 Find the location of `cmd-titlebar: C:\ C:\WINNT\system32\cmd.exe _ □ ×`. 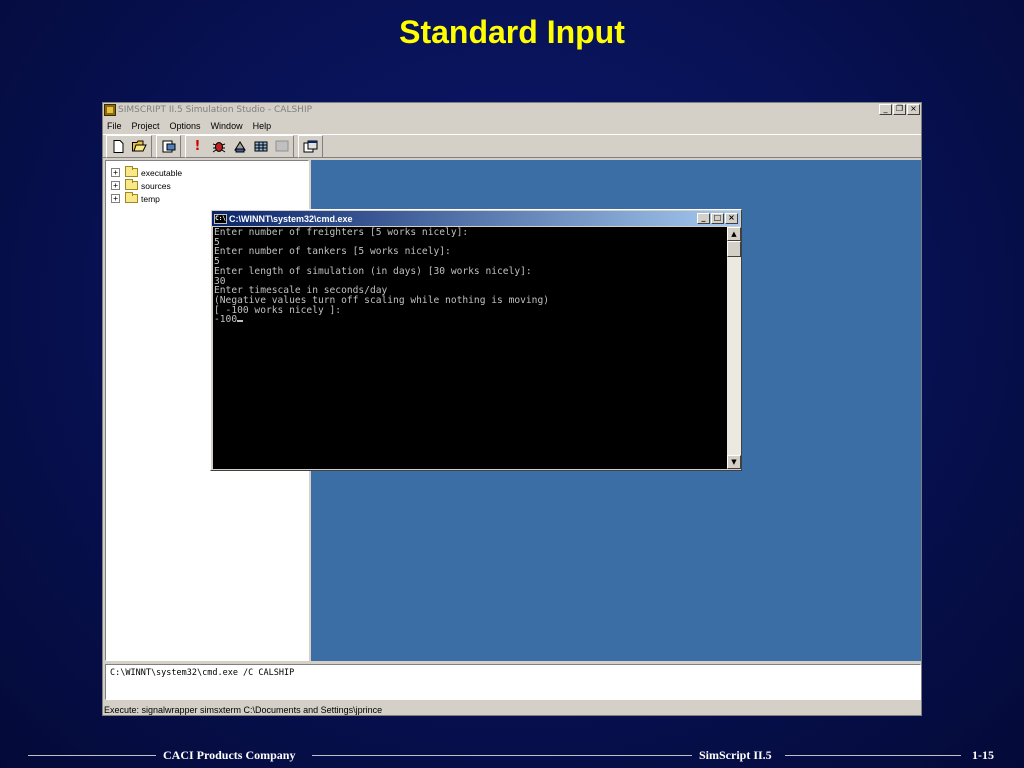

cmd-titlebar: C:\ C:\WINNT\system32\cmd.exe _ □ × is located at coordinates (476, 218).